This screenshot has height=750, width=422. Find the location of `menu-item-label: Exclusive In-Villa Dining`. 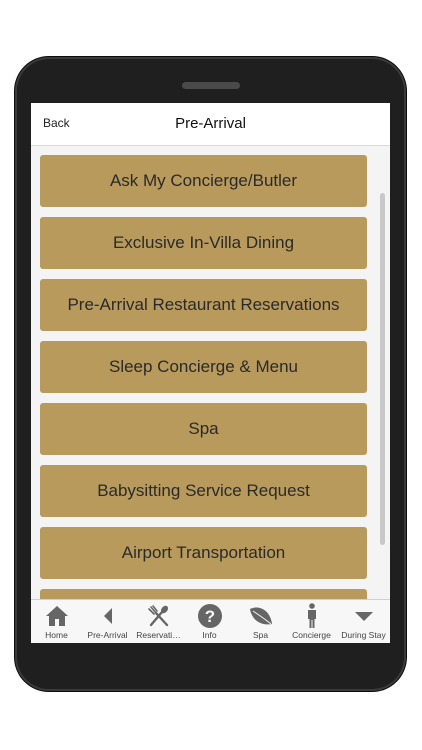

menu-item-label: Exclusive In-Villa Dining is located at coordinates (203, 242).